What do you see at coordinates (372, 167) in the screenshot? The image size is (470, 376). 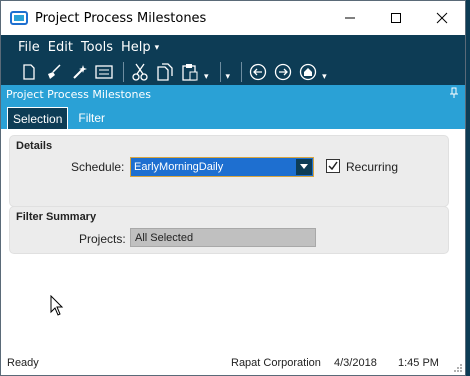 I see `recurring-label: Recurring` at bounding box center [372, 167].